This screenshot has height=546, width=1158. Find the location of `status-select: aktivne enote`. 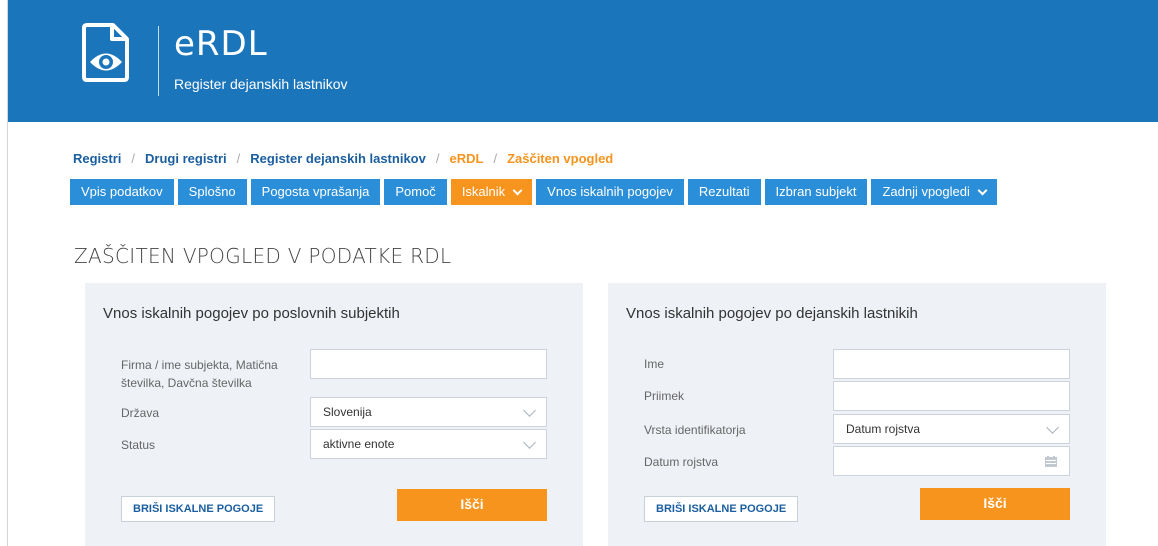

status-select: aktivne enote is located at coordinates (428, 444).